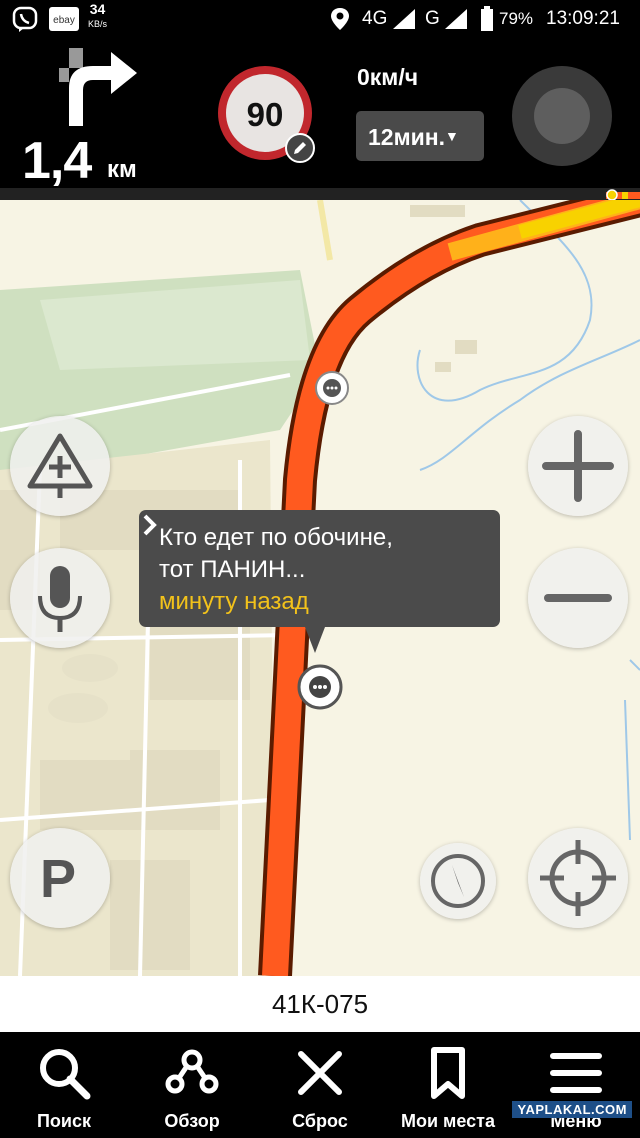 This screenshot has width=640, height=1138. Describe the element at coordinates (98, 87) in the screenshot. I see `turn-right-icon` at that location.